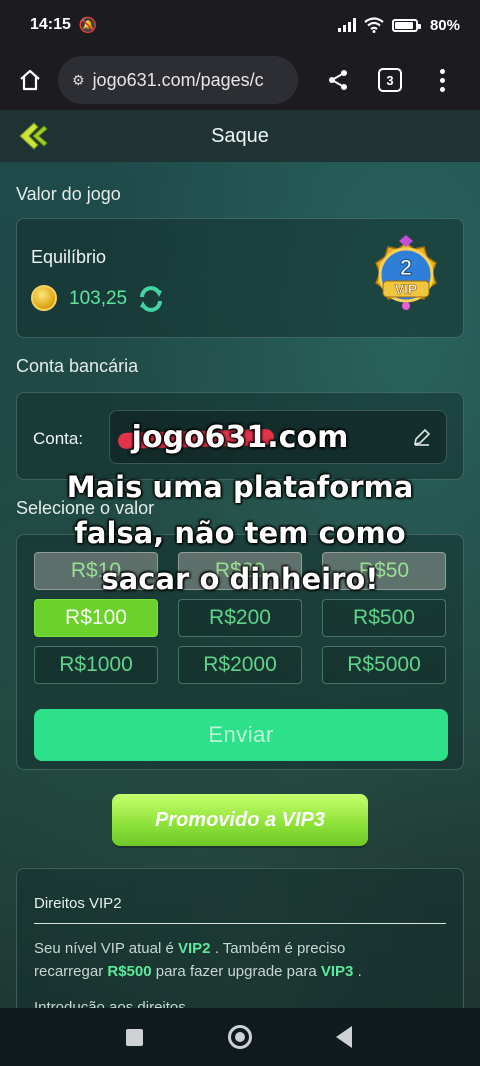  I want to click on balance-card: Equilíbrio 103,25 2 VIP, so click(240, 278).